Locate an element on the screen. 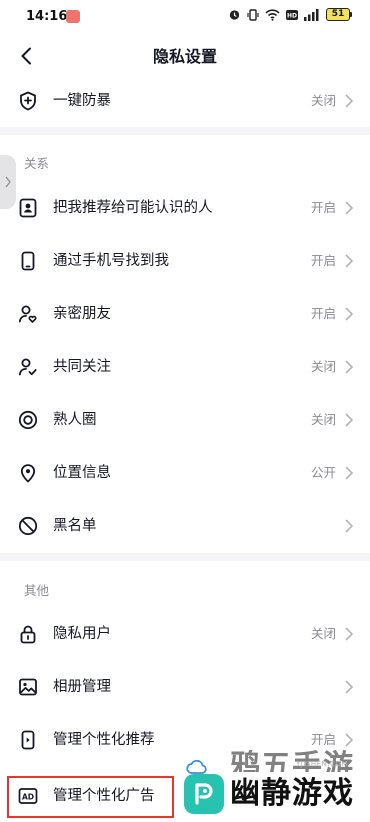 This screenshot has width=370, height=822. status-time: 14:16 is located at coordinates (47, 16).